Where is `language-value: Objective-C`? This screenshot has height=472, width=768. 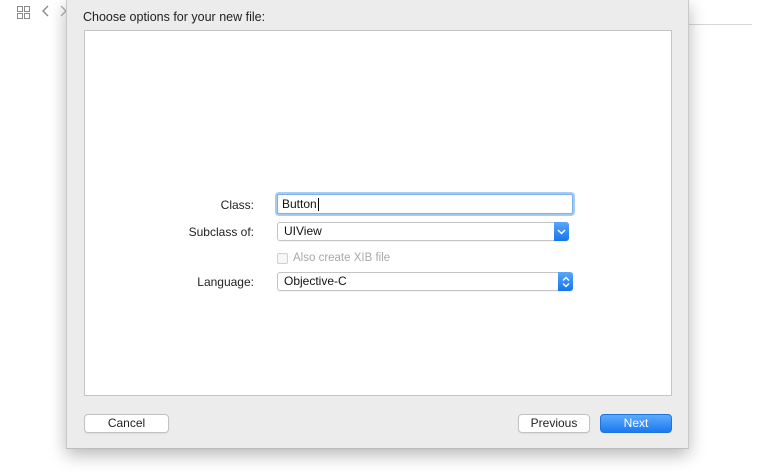
language-value: Objective-C is located at coordinates (315, 281).